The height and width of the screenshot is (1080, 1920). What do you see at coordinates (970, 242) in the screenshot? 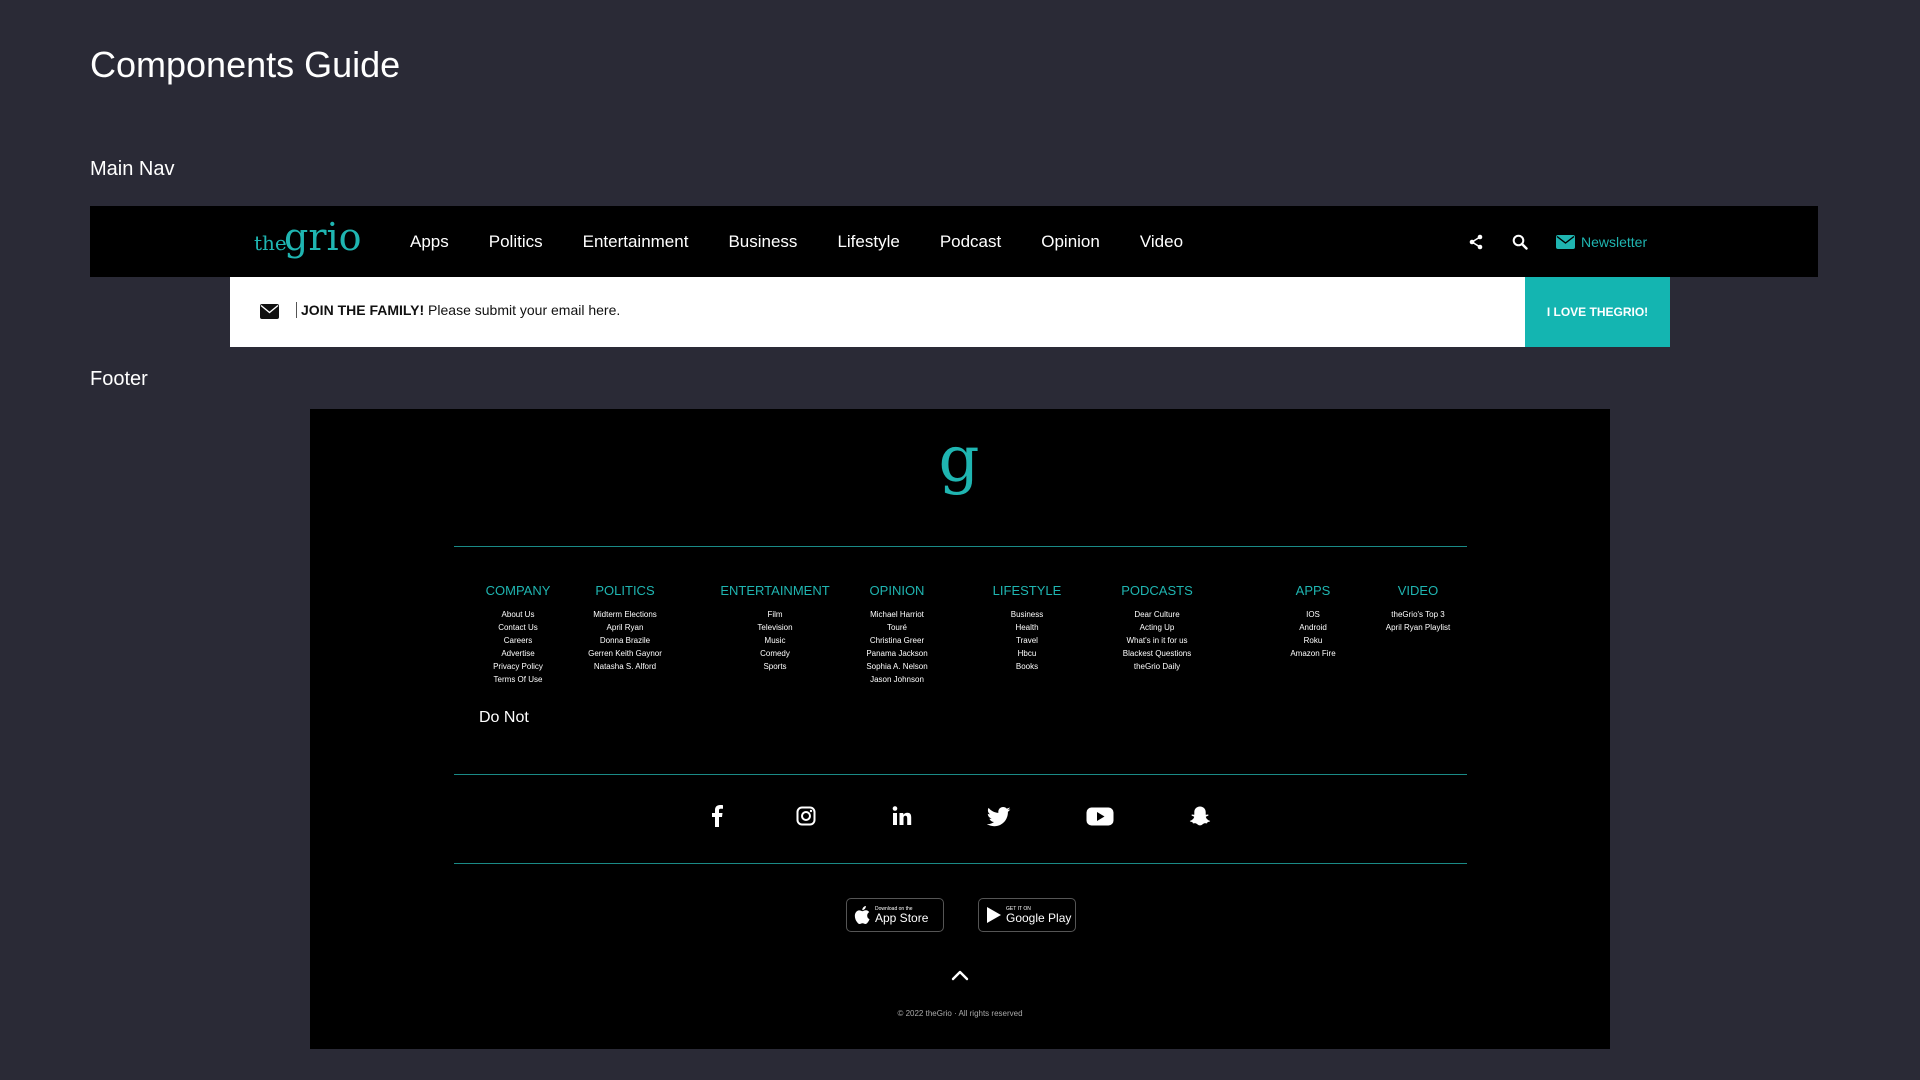
I see `nav-link-podcast: Podcast` at bounding box center [970, 242].